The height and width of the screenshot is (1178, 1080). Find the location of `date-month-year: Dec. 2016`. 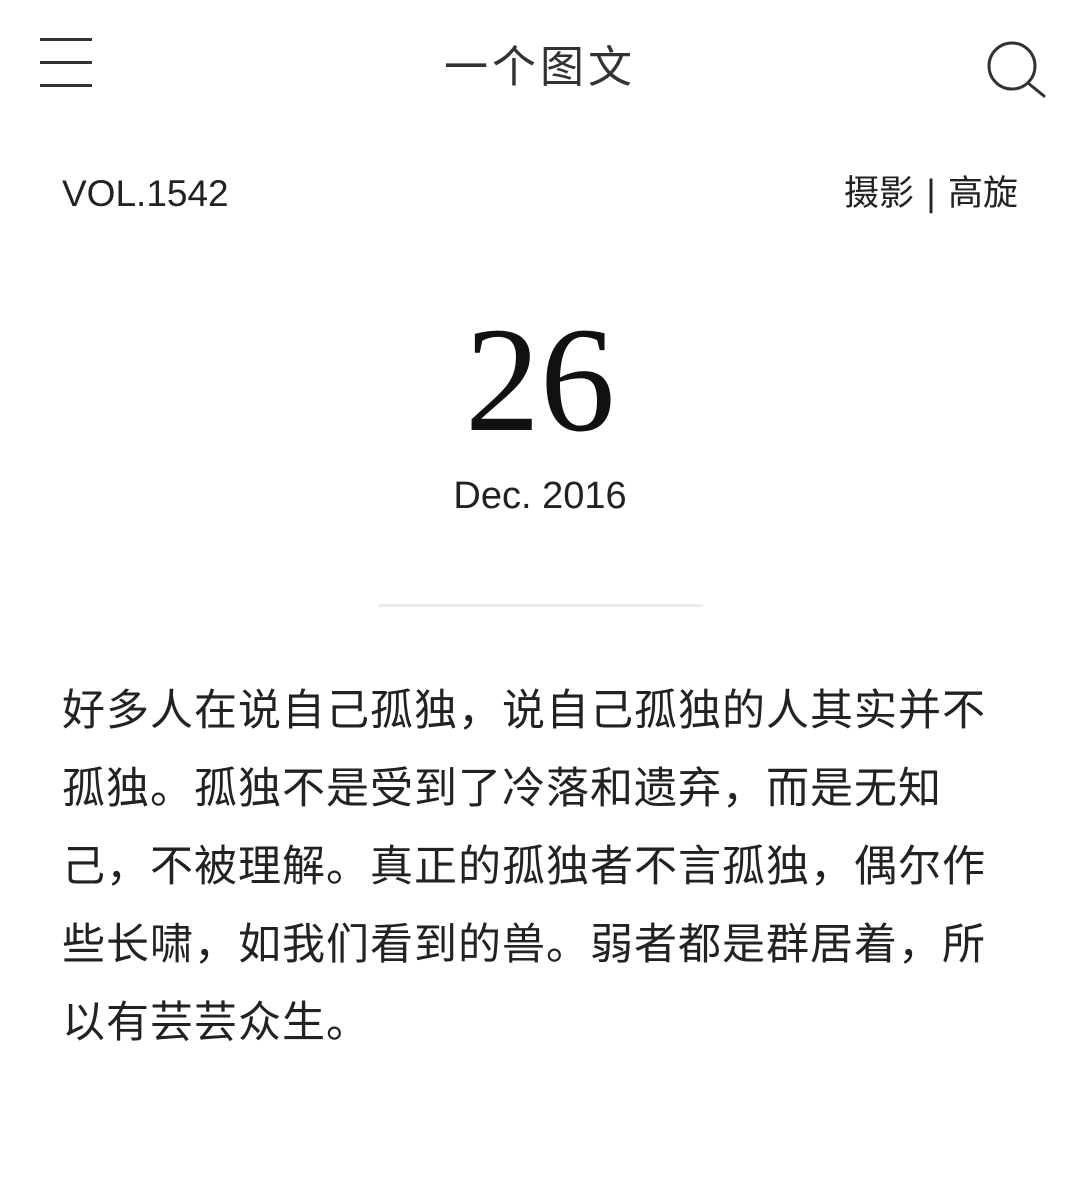

date-month-year: Dec. 2016 is located at coordinates (540, 496).